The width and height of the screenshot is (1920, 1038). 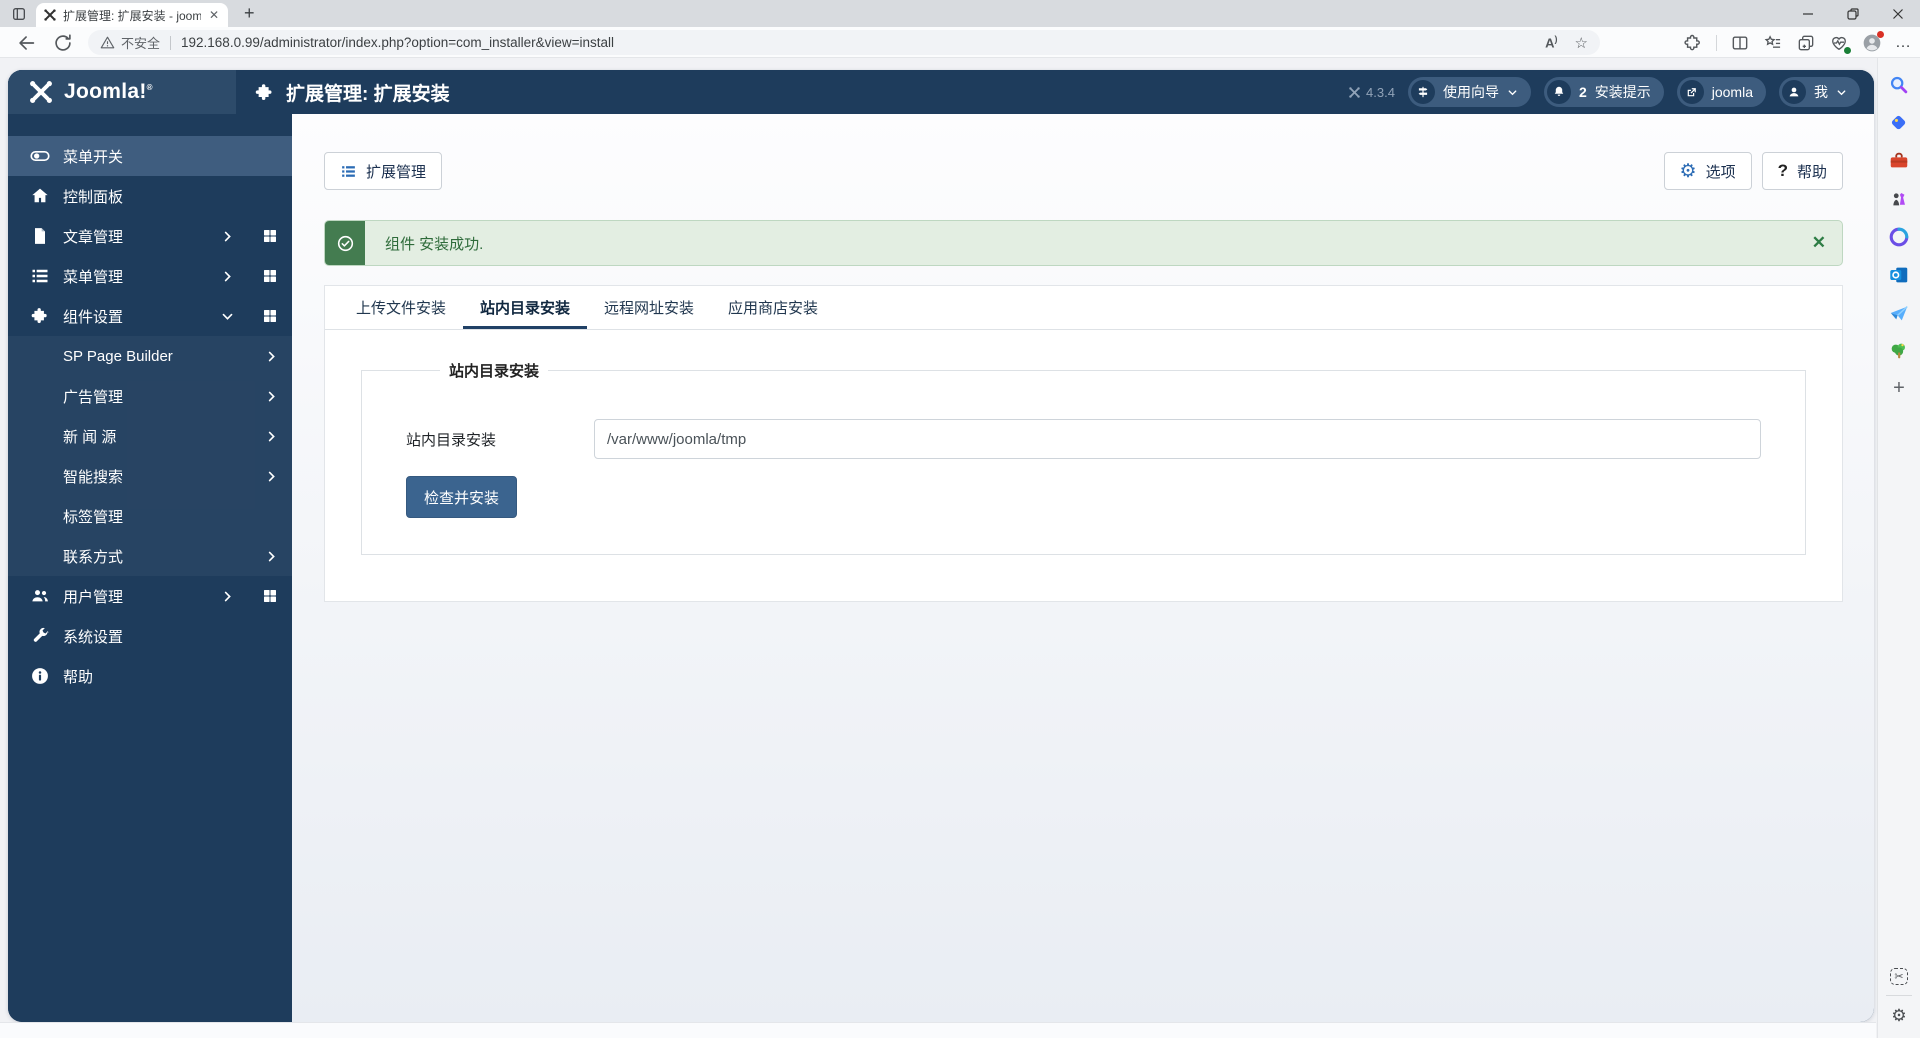 What do you see at coordinates (1899, 351) in the screenshot?
I see `tree-icon` at bounding box center [1899, 351].